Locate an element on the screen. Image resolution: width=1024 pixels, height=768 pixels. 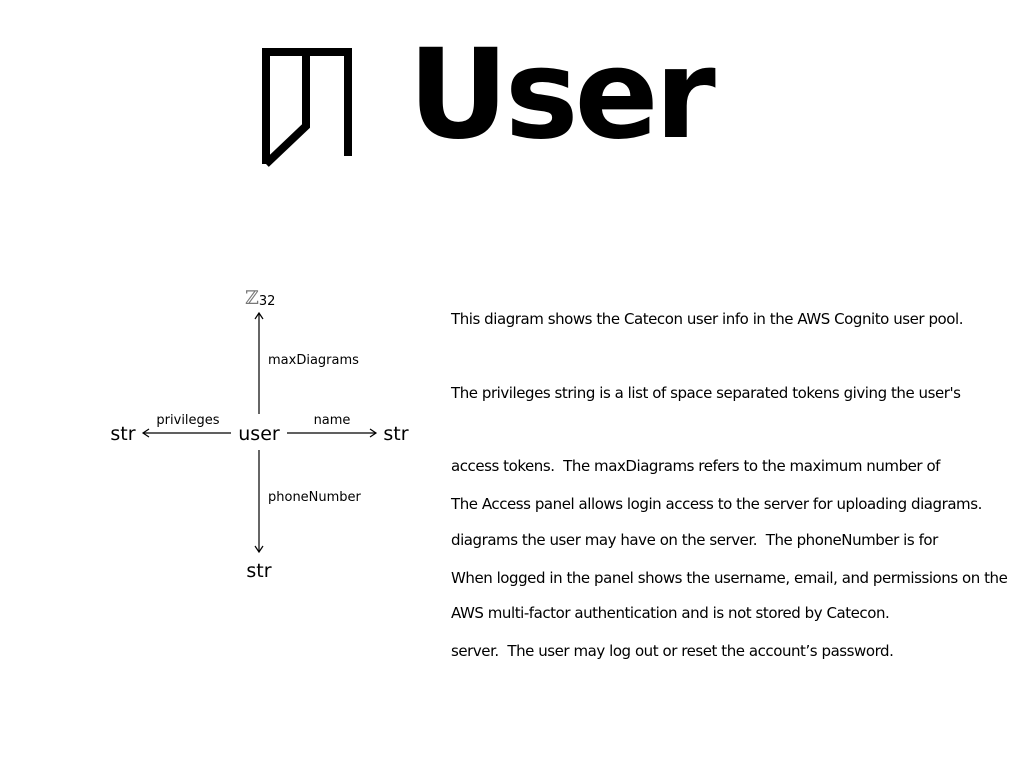
edge-label-phoneNumber: phoneNumber is located at coordinates (315, 497).